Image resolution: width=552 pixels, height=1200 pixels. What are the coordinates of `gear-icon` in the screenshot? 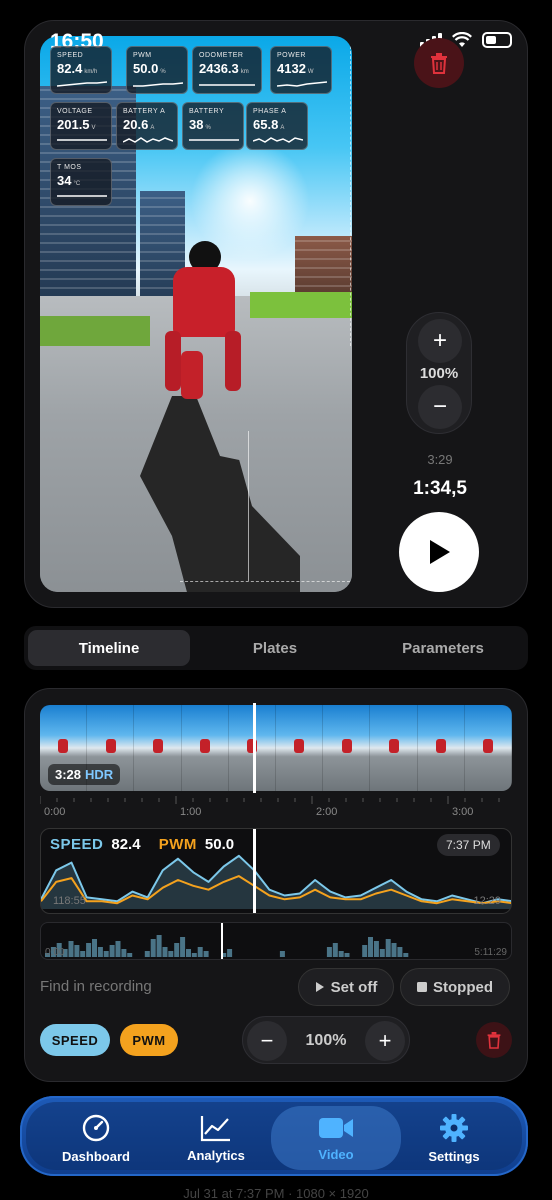 It's located at (454, 1127).